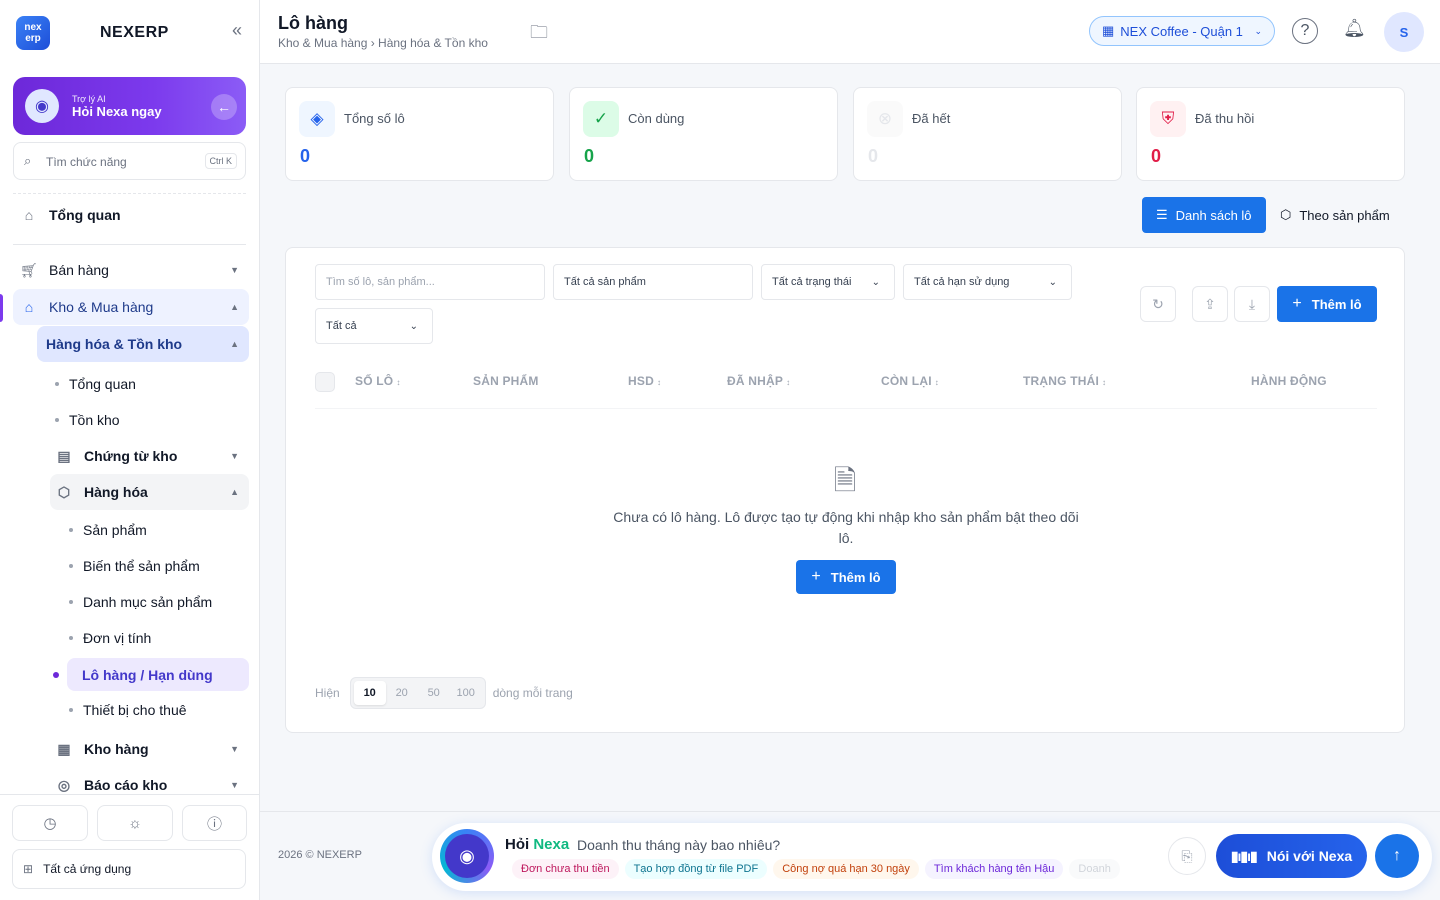 Image resolution: width=1440 pixels, height=900 pixels. What do you see at coordinates (149, 492) in the screenshot?
I see `sidebar-item-goods: ⬡ Hàng hóa ▲` at bounding box center [149, 492].